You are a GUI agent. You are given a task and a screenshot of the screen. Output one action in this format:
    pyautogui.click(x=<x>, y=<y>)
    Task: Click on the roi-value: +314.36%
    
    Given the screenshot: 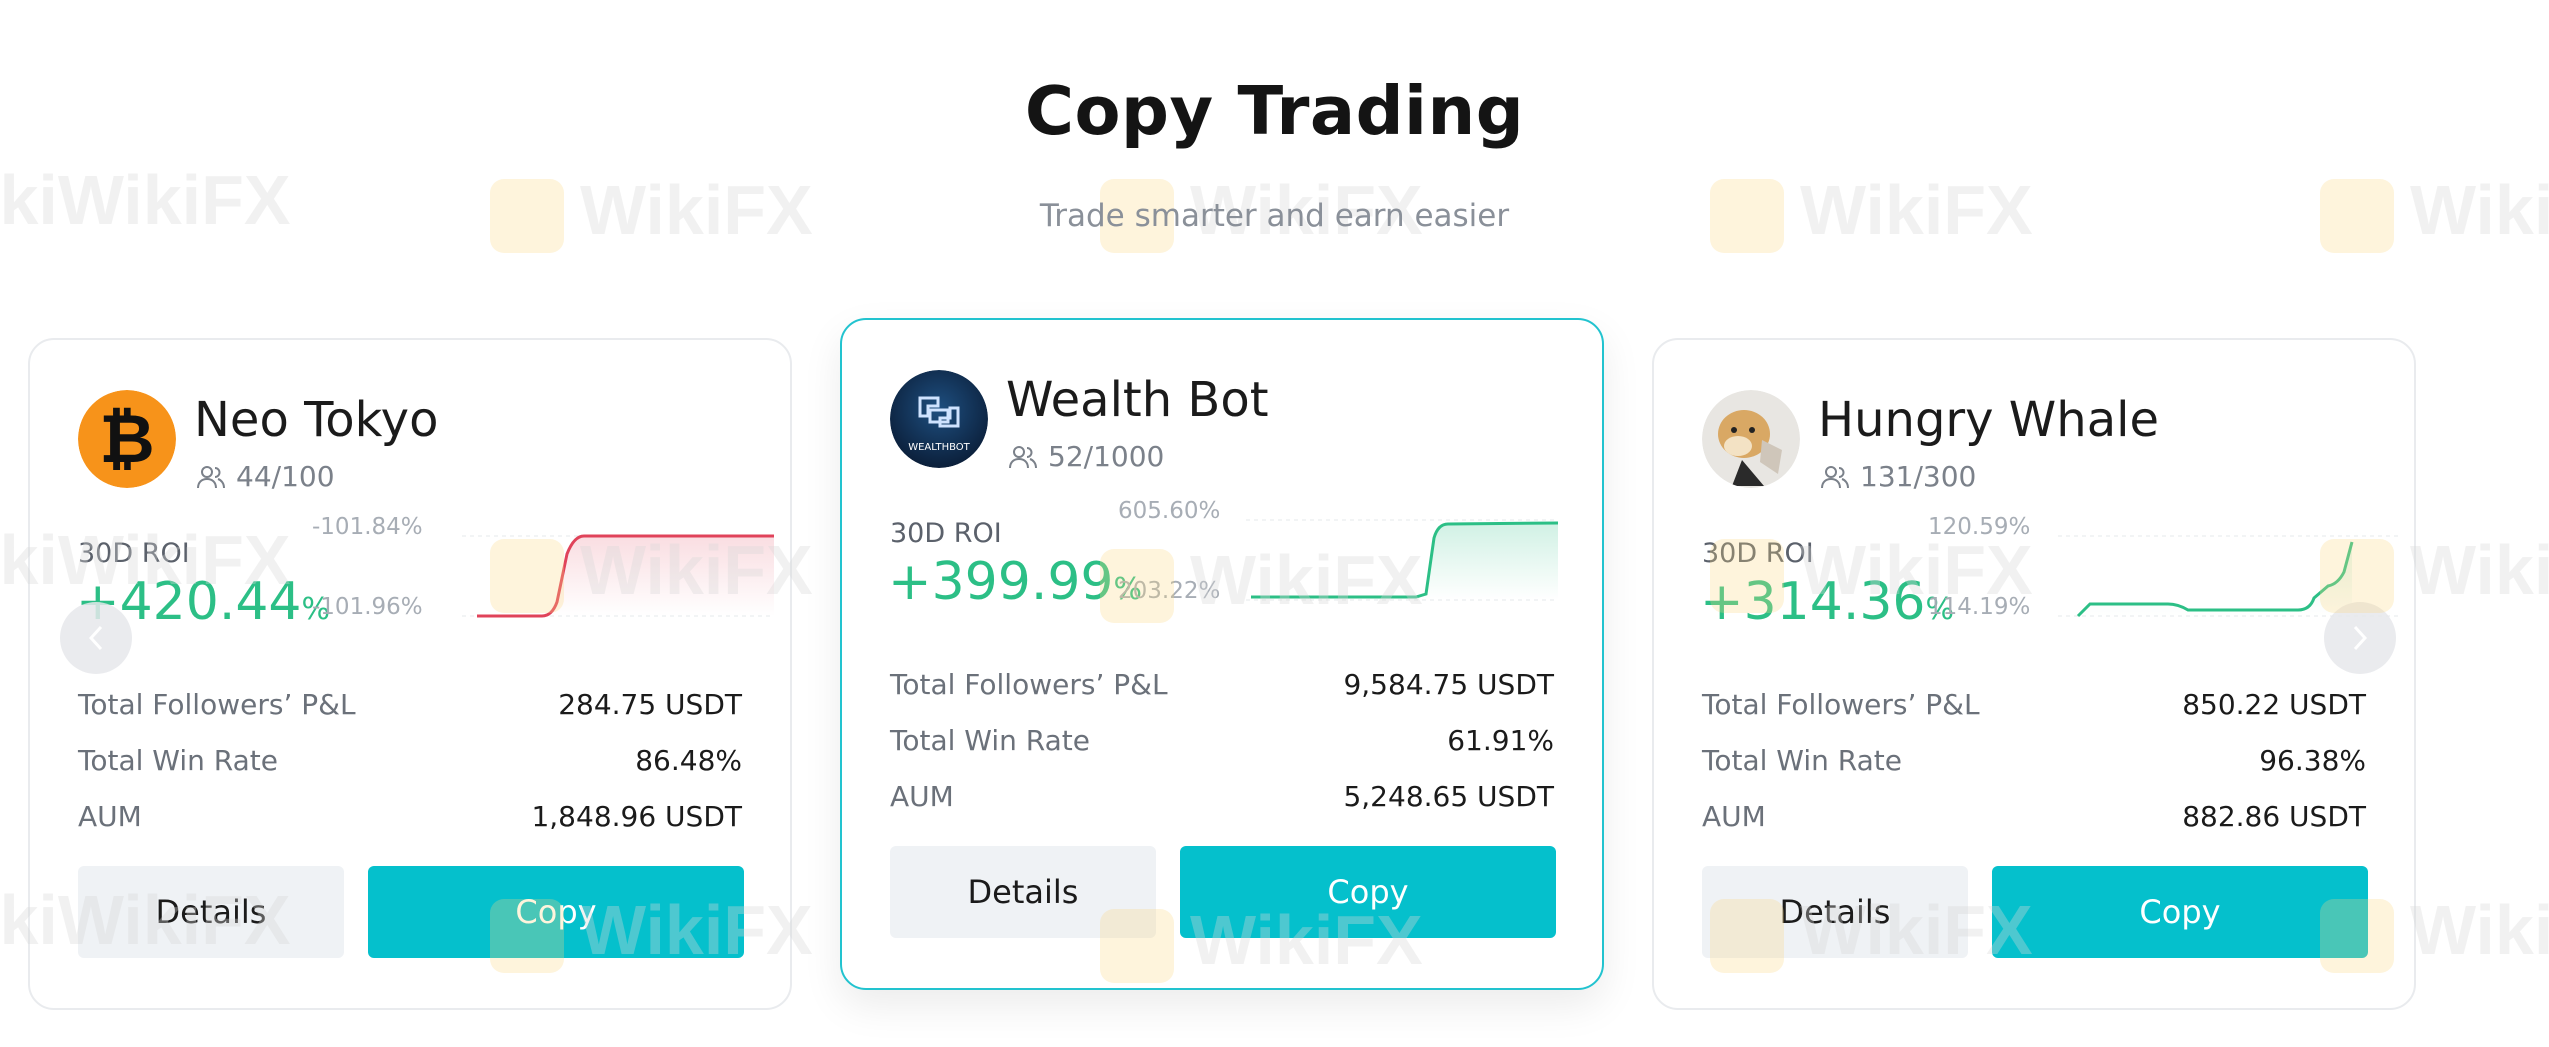 What is the action you would take?
    pyautogui.click(x=1827, y=602)
    